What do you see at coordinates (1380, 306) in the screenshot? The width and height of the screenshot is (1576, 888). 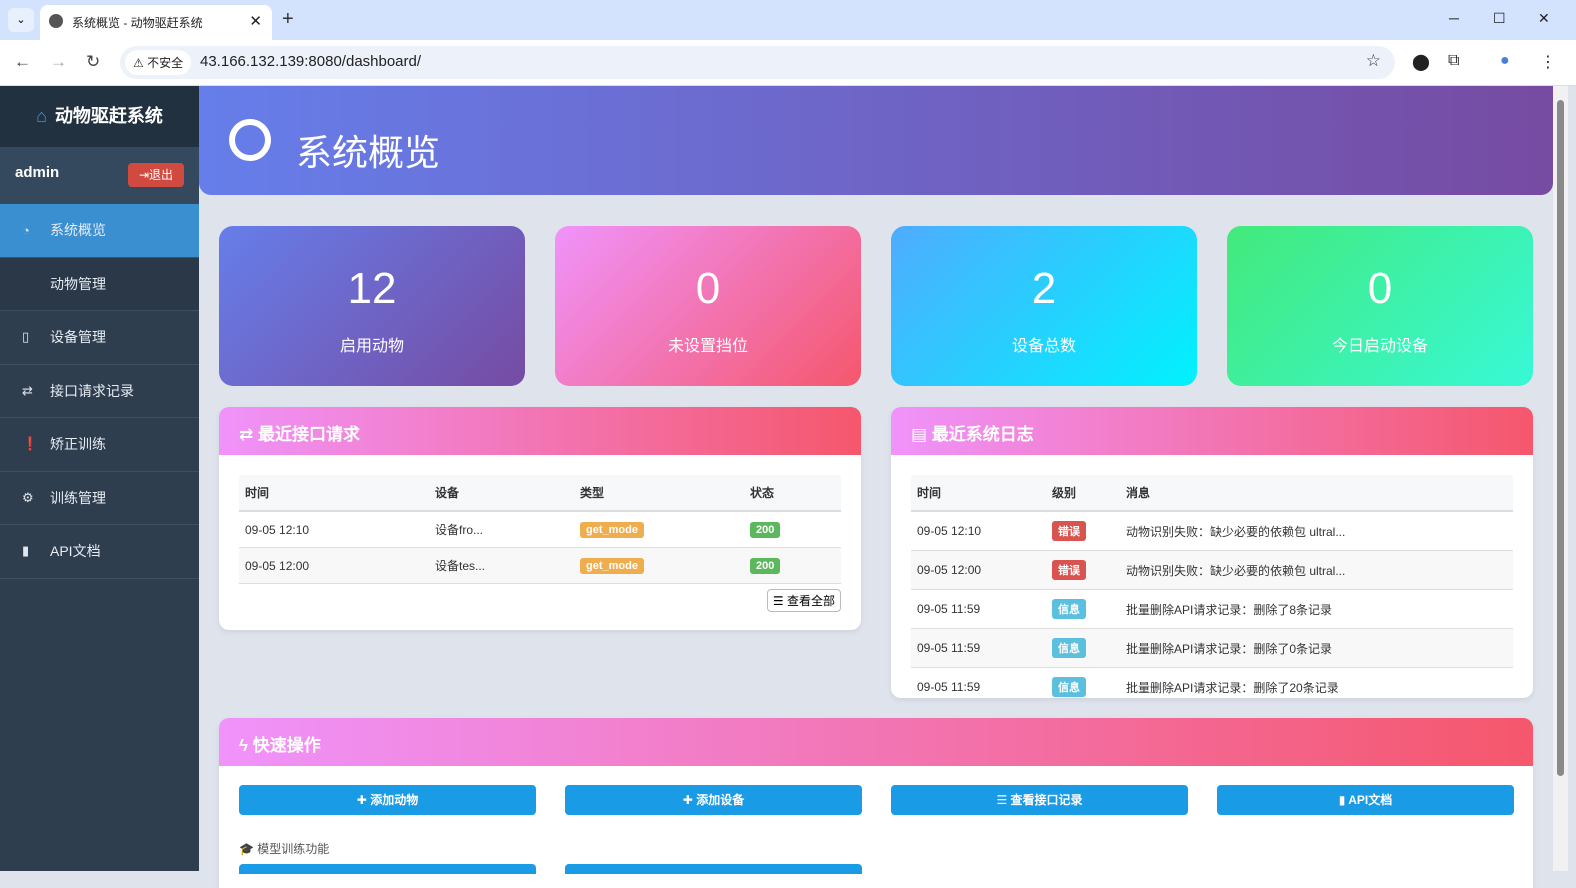 I see `stat-card-today-started: 0 今日启动设备` at bounding box center [1380, 306].